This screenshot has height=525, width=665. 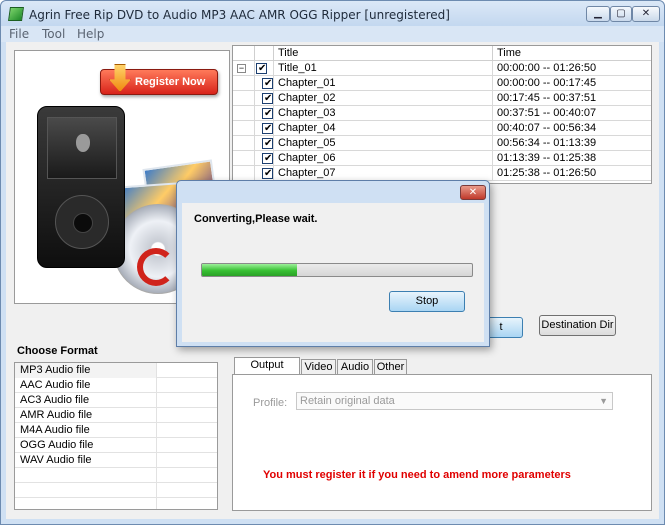 What do you see at coordinates (270, 403) in the screenshot?
I see `profile-label: Profile:` at bounding box center [270, 403].